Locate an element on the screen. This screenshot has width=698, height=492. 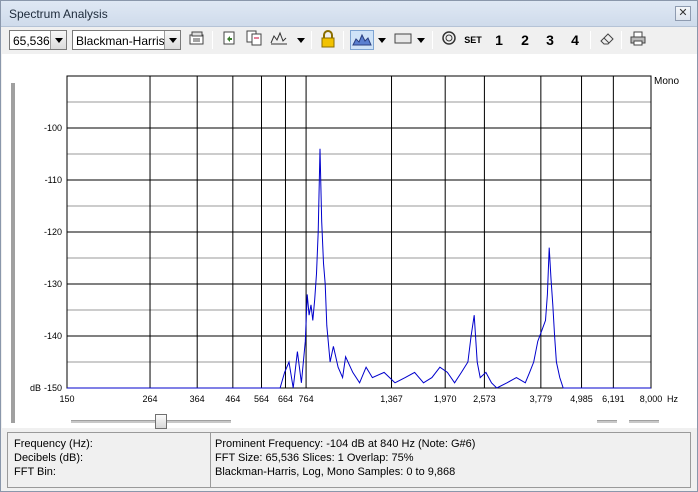
fft-bin-label: FFT Bin: is located at coordinates (35, 472).